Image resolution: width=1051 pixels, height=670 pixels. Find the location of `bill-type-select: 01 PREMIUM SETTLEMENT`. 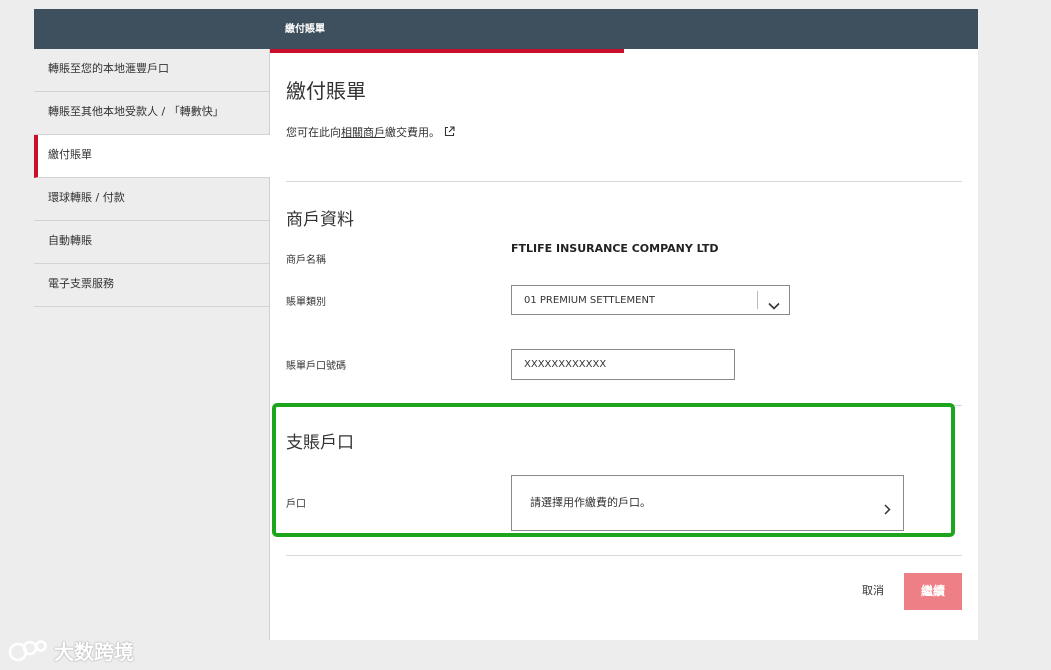

bill-type-select: 01 PREMIUM SETTLEMENT is located at coordinates (650, 300).